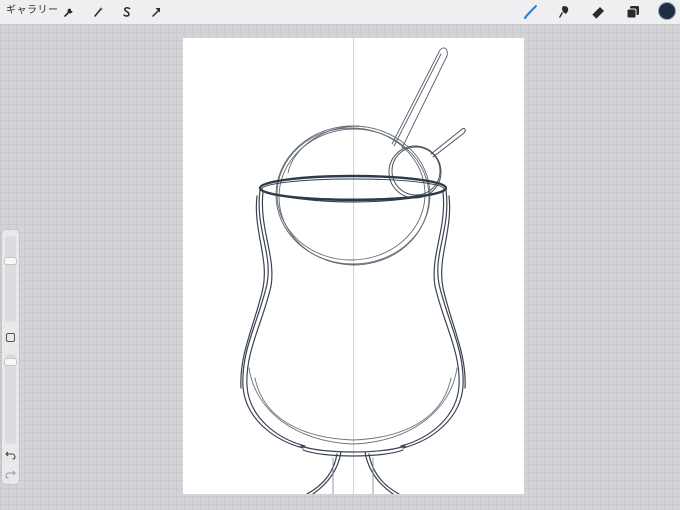  Describe the element at coordinates (69, 12) in the screenshot. I see `wrench-icon` at that location.